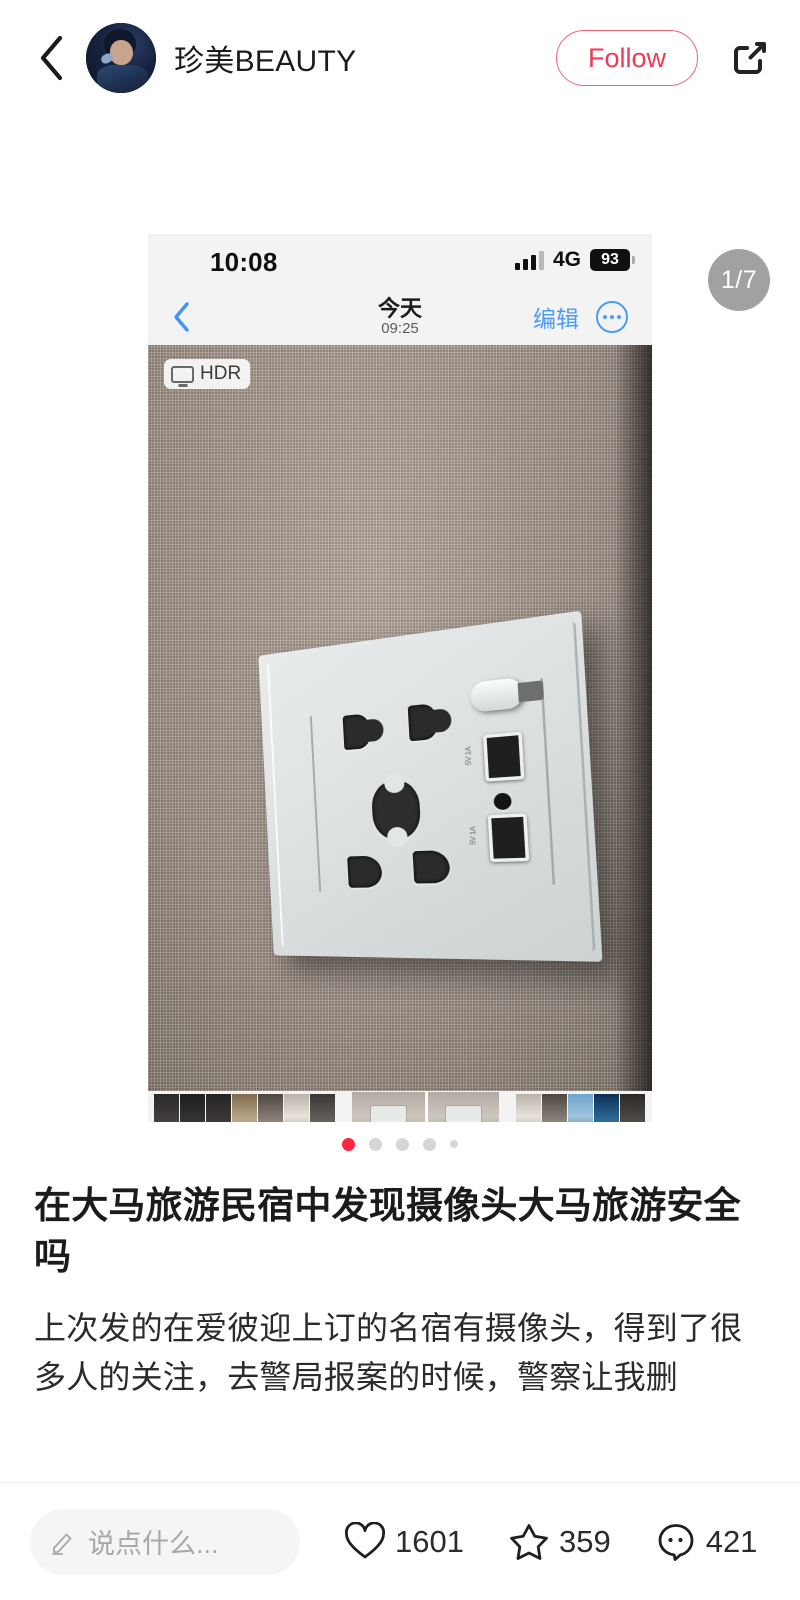  What do you see at coordinates (469, 756) in the screenshot?
I see `socket-label-upper: 5V 1A` at bounding box center [469, 756].